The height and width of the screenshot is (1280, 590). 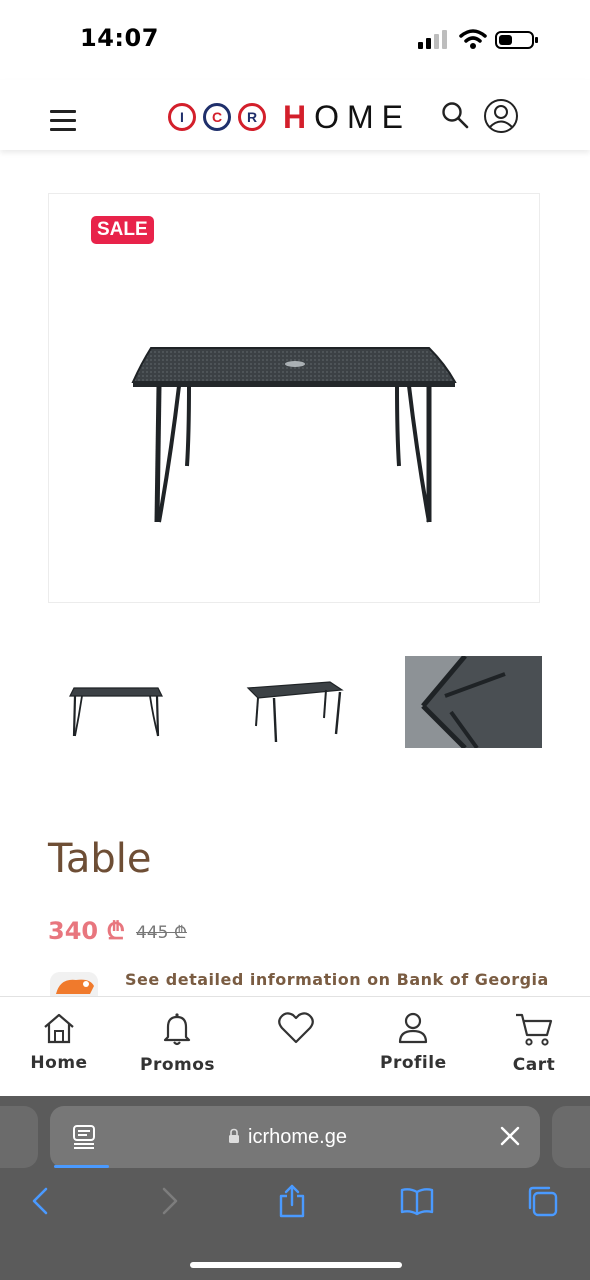 I want to click on previous-tab-preview, so click(x=19, y=1137).